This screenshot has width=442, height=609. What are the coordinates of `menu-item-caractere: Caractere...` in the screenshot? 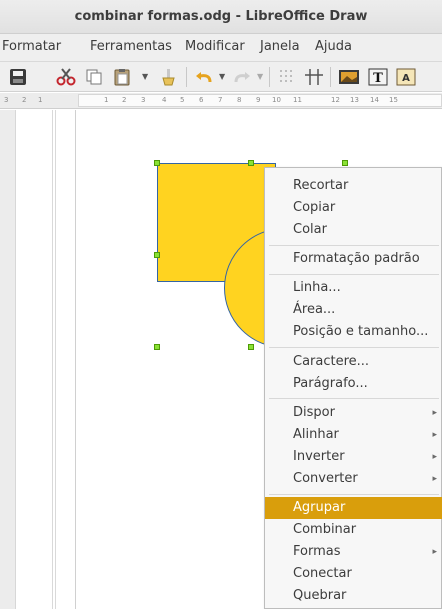 It's located at (353, 362).